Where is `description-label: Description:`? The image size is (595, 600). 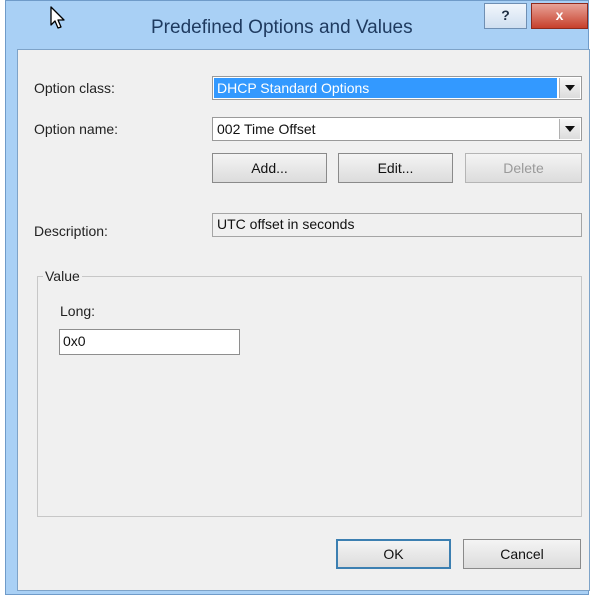
description-label: Description: is located at coordinates (71, 231).